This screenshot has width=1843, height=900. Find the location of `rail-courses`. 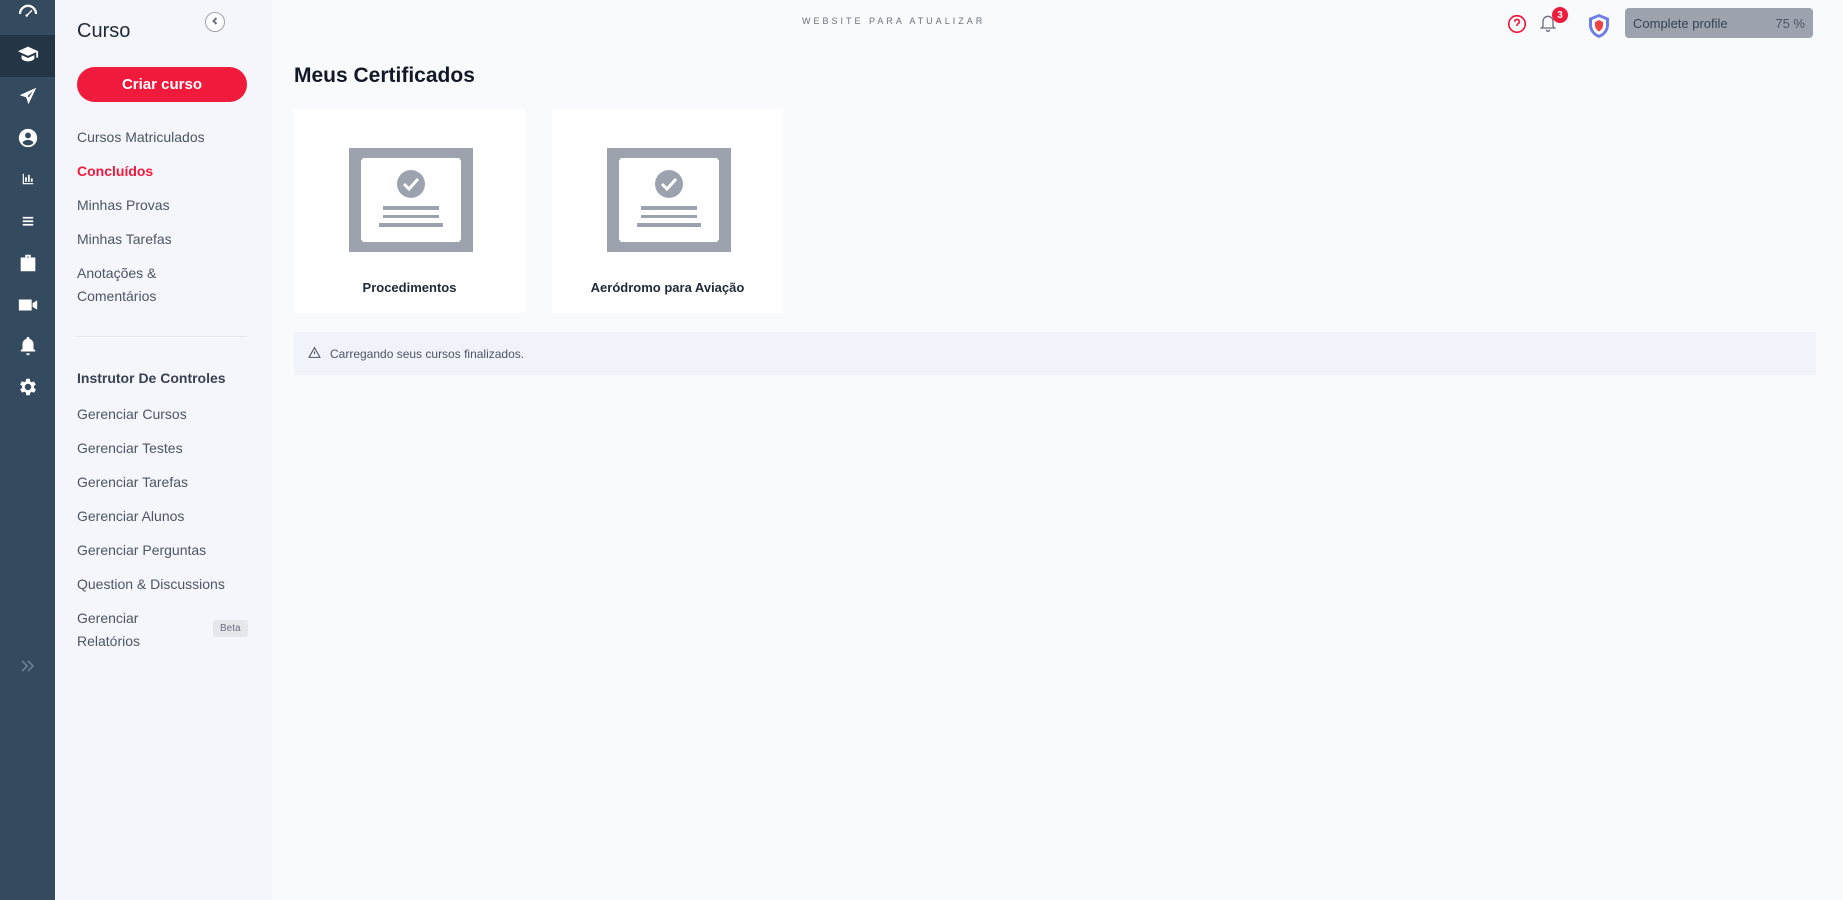

rail-courses is located at coordinates (27, 56).